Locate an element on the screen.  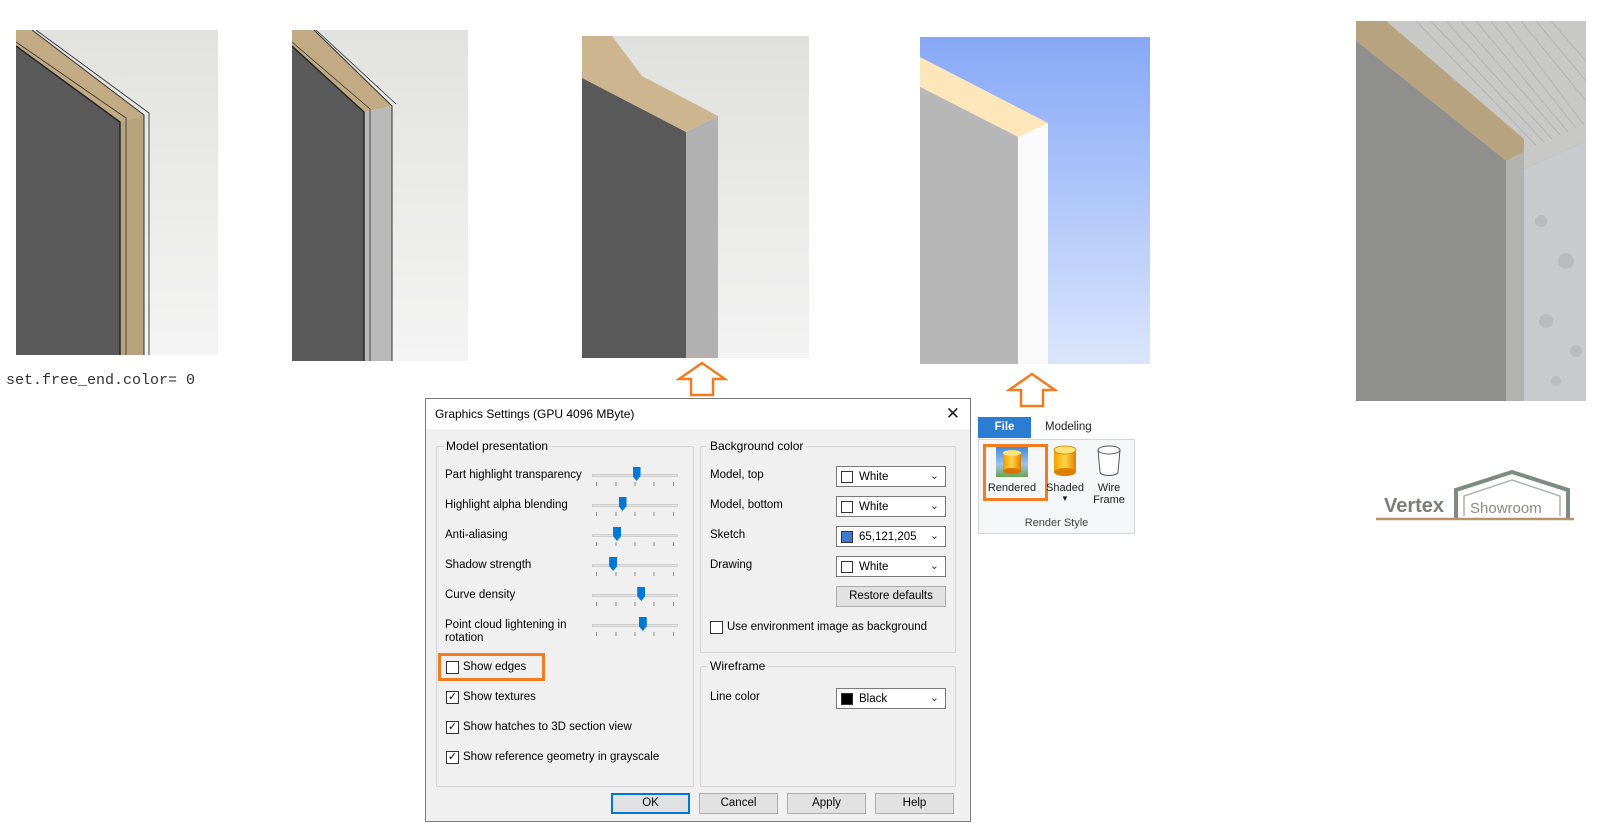
checkbox-label: Use environment image as background is located at coordinates (827, 627).